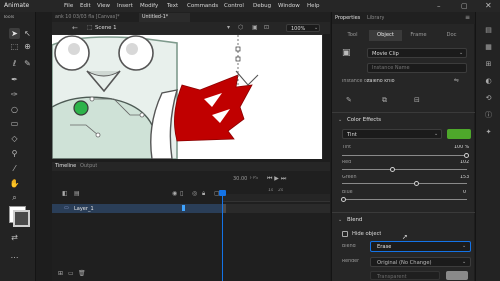 This screenshot has width=500, height=281. Describe the element at coordinates (60, 273) in the screenshot. I see `new-layer-icon: ⊞` at that location.